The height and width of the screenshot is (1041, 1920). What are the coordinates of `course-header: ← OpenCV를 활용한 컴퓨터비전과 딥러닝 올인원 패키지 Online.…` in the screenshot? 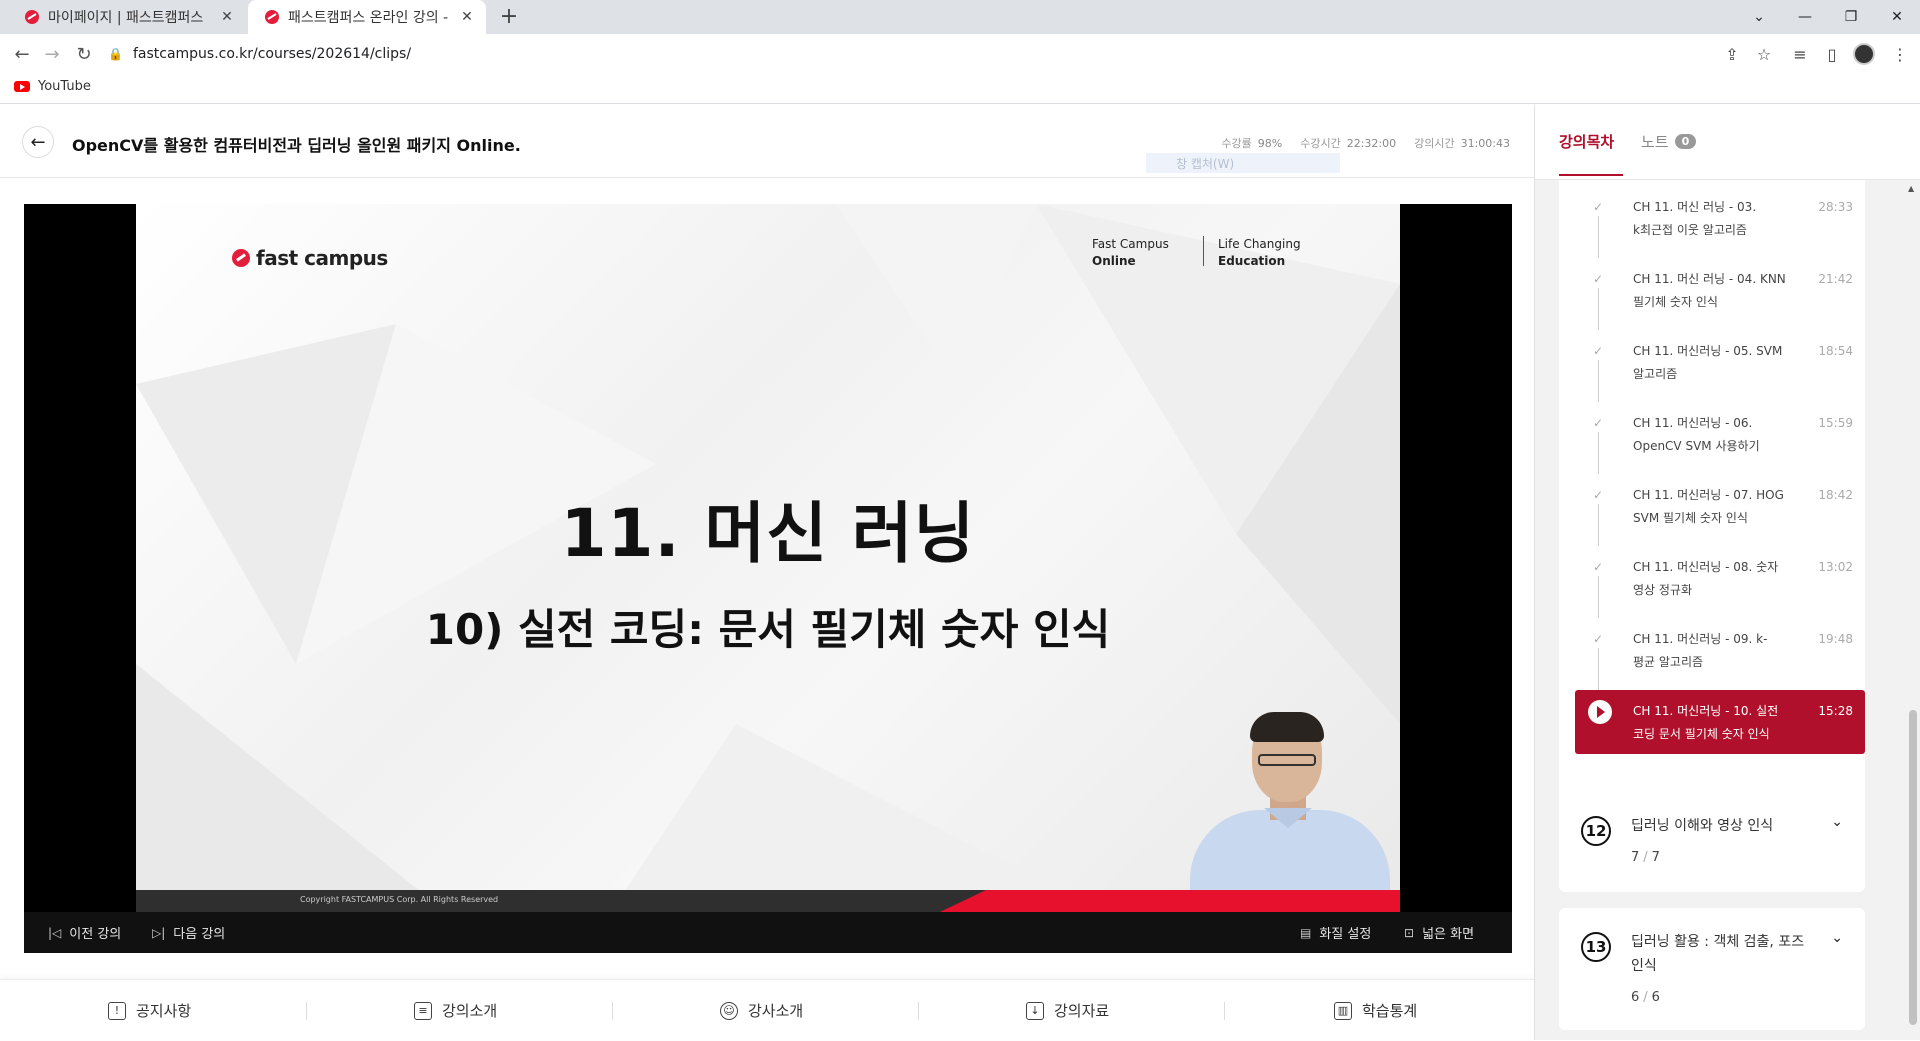 It's located at (767, 141).